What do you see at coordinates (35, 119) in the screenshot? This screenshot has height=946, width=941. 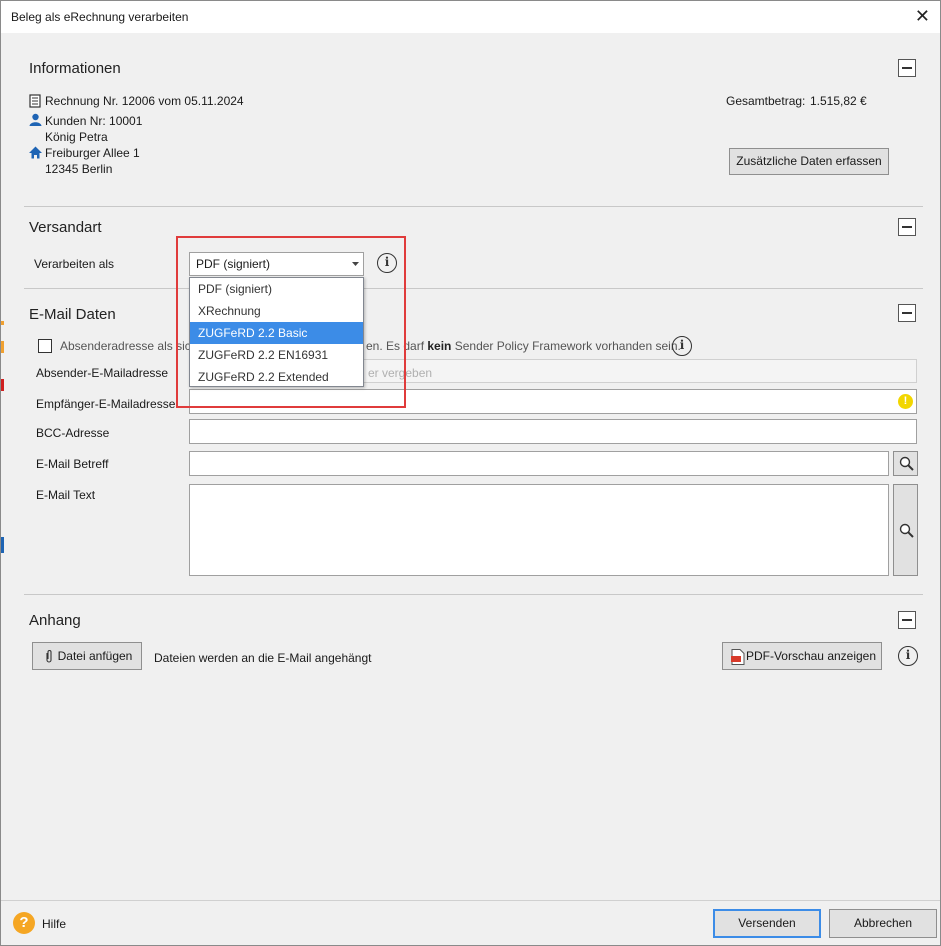 I see `person-icon` at bounding box center [35, 119].